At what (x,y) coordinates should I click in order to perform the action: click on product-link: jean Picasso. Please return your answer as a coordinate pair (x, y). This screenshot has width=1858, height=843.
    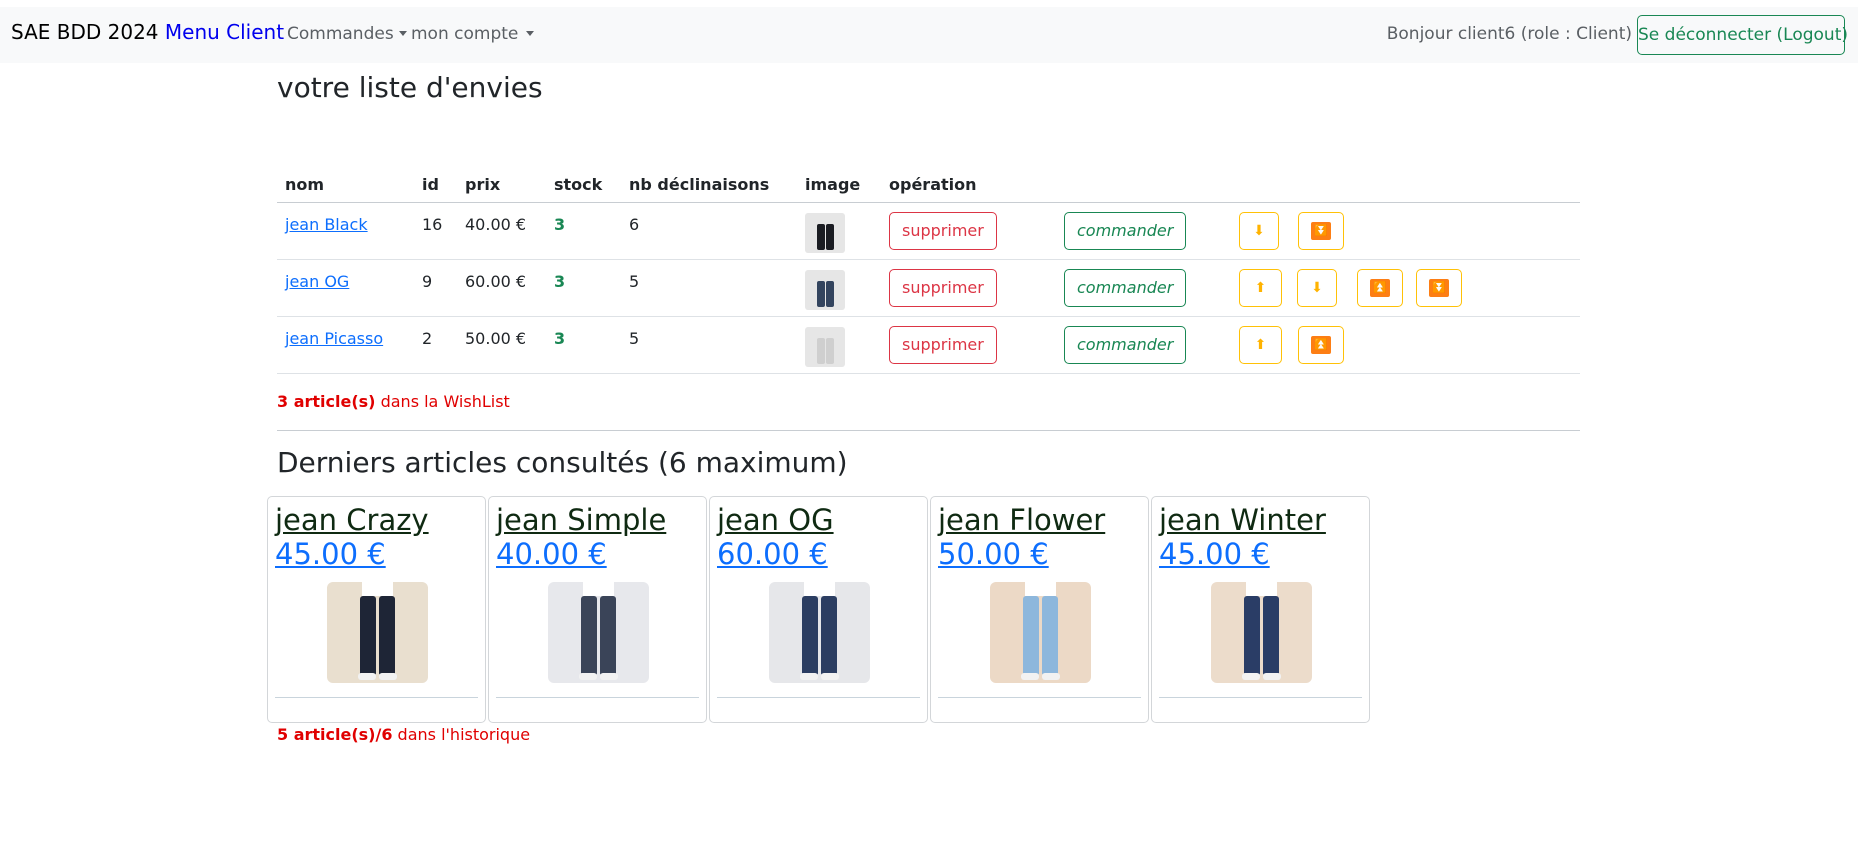
    Looking at the image, I should click on (334, 338).